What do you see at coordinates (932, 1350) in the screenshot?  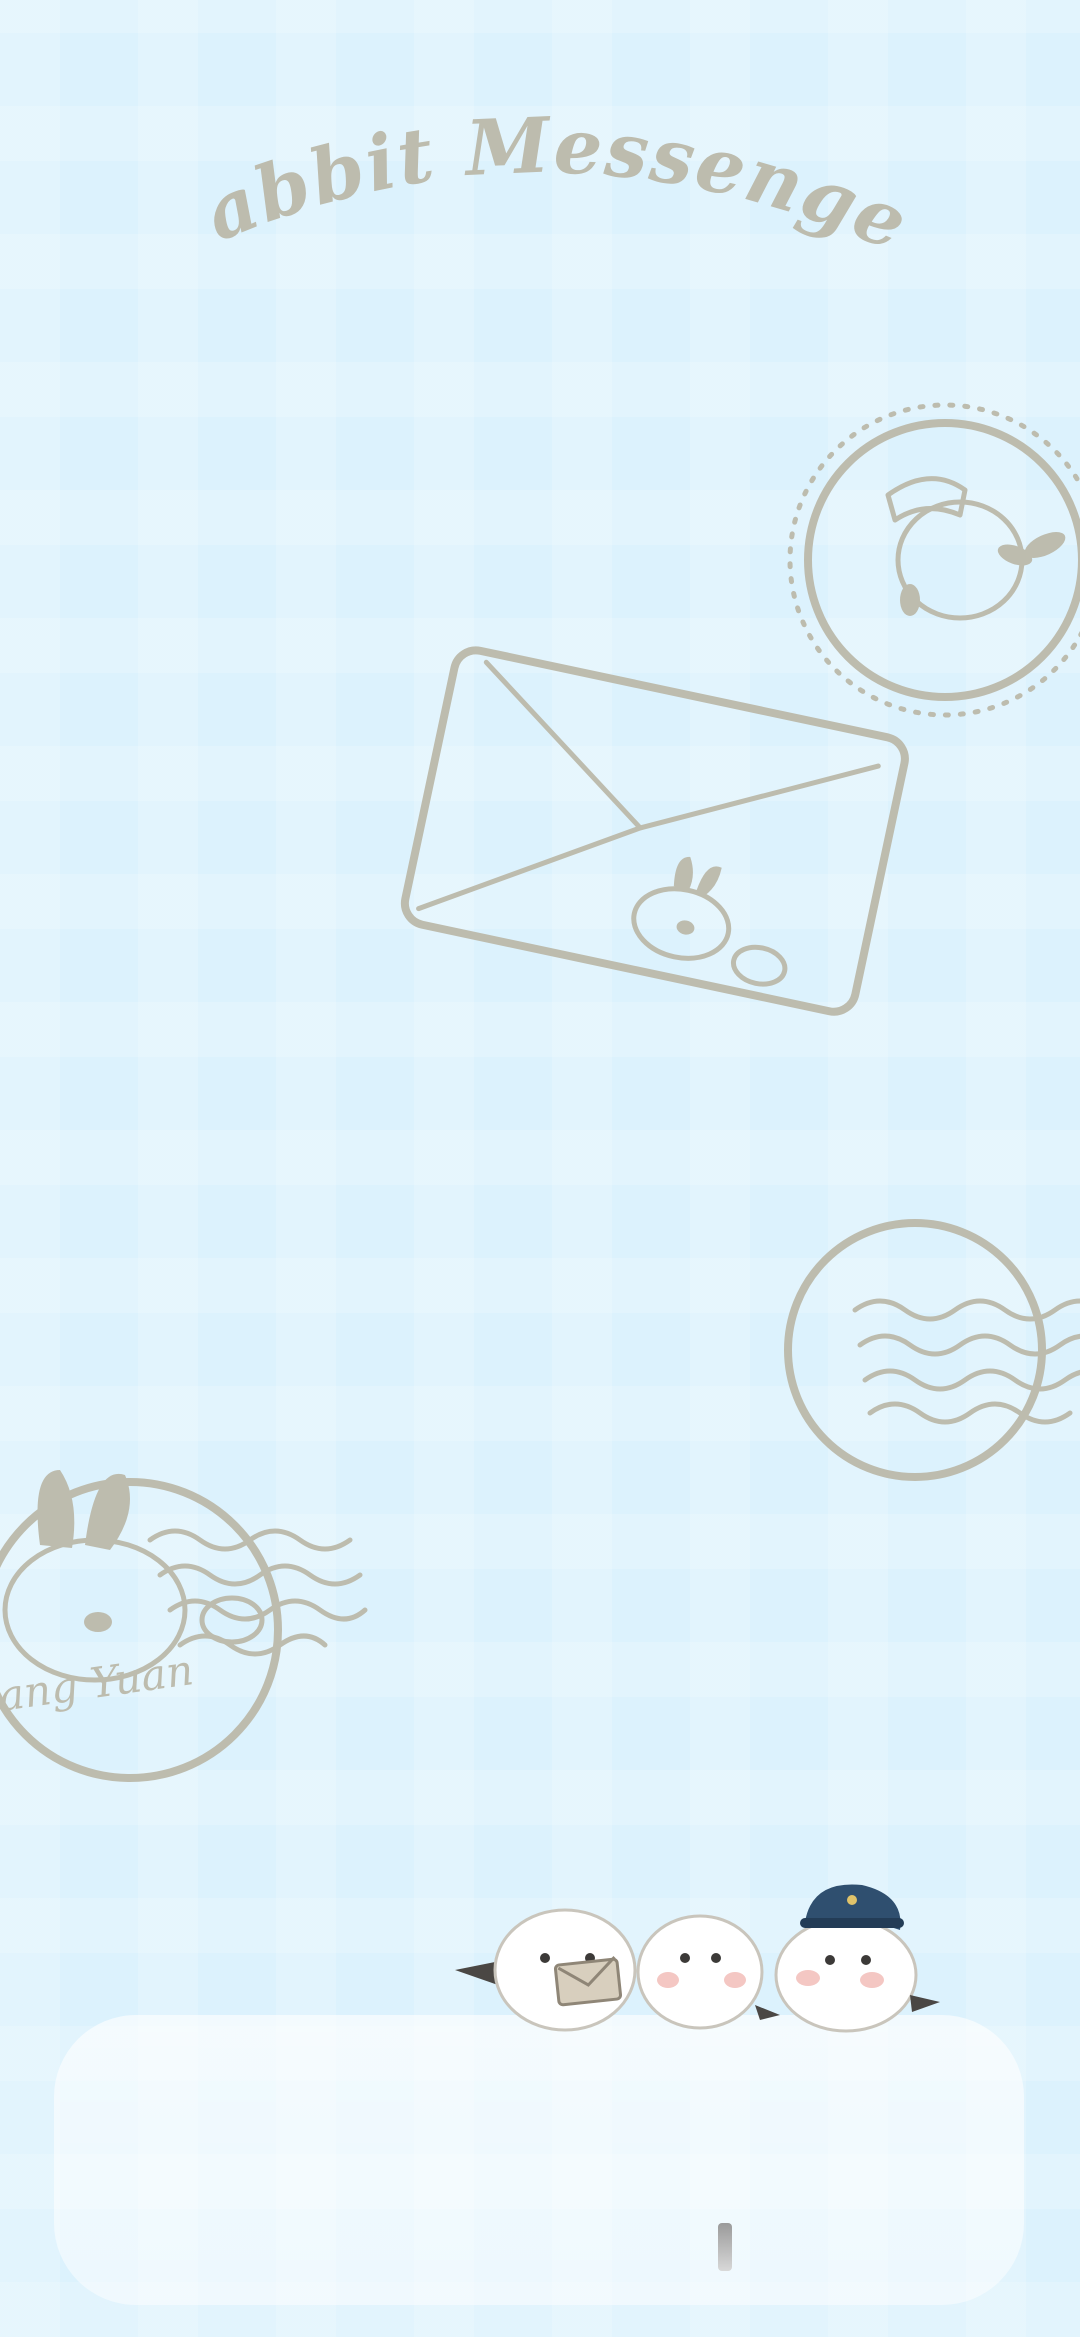 I see `postmark-icon` at bounding box center [932, 1350].